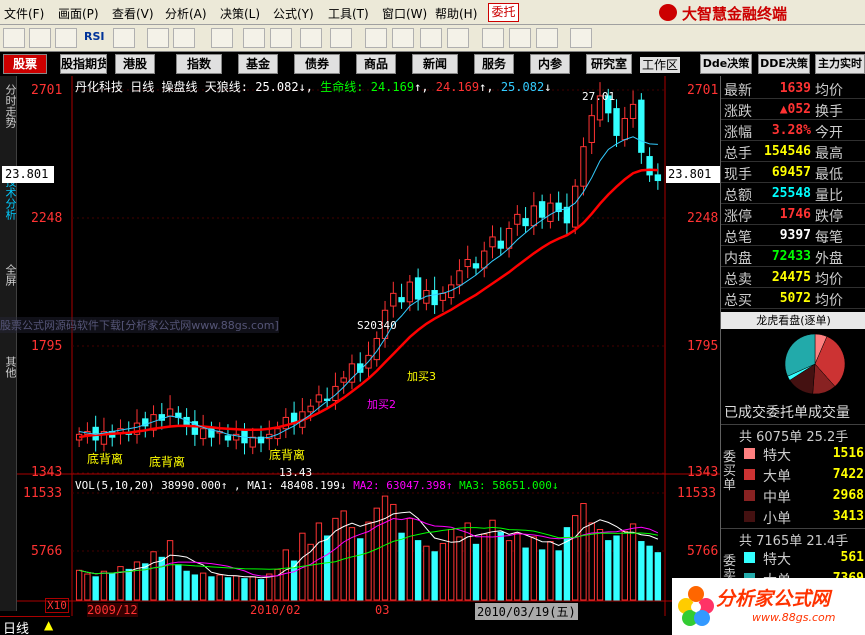 The width and height of the screenshot is (865, 635). What do you see at coordinates (381, 404) in the screenshot?
I see `annotation-buy2: 加买2` at bounding box center [381, 404].